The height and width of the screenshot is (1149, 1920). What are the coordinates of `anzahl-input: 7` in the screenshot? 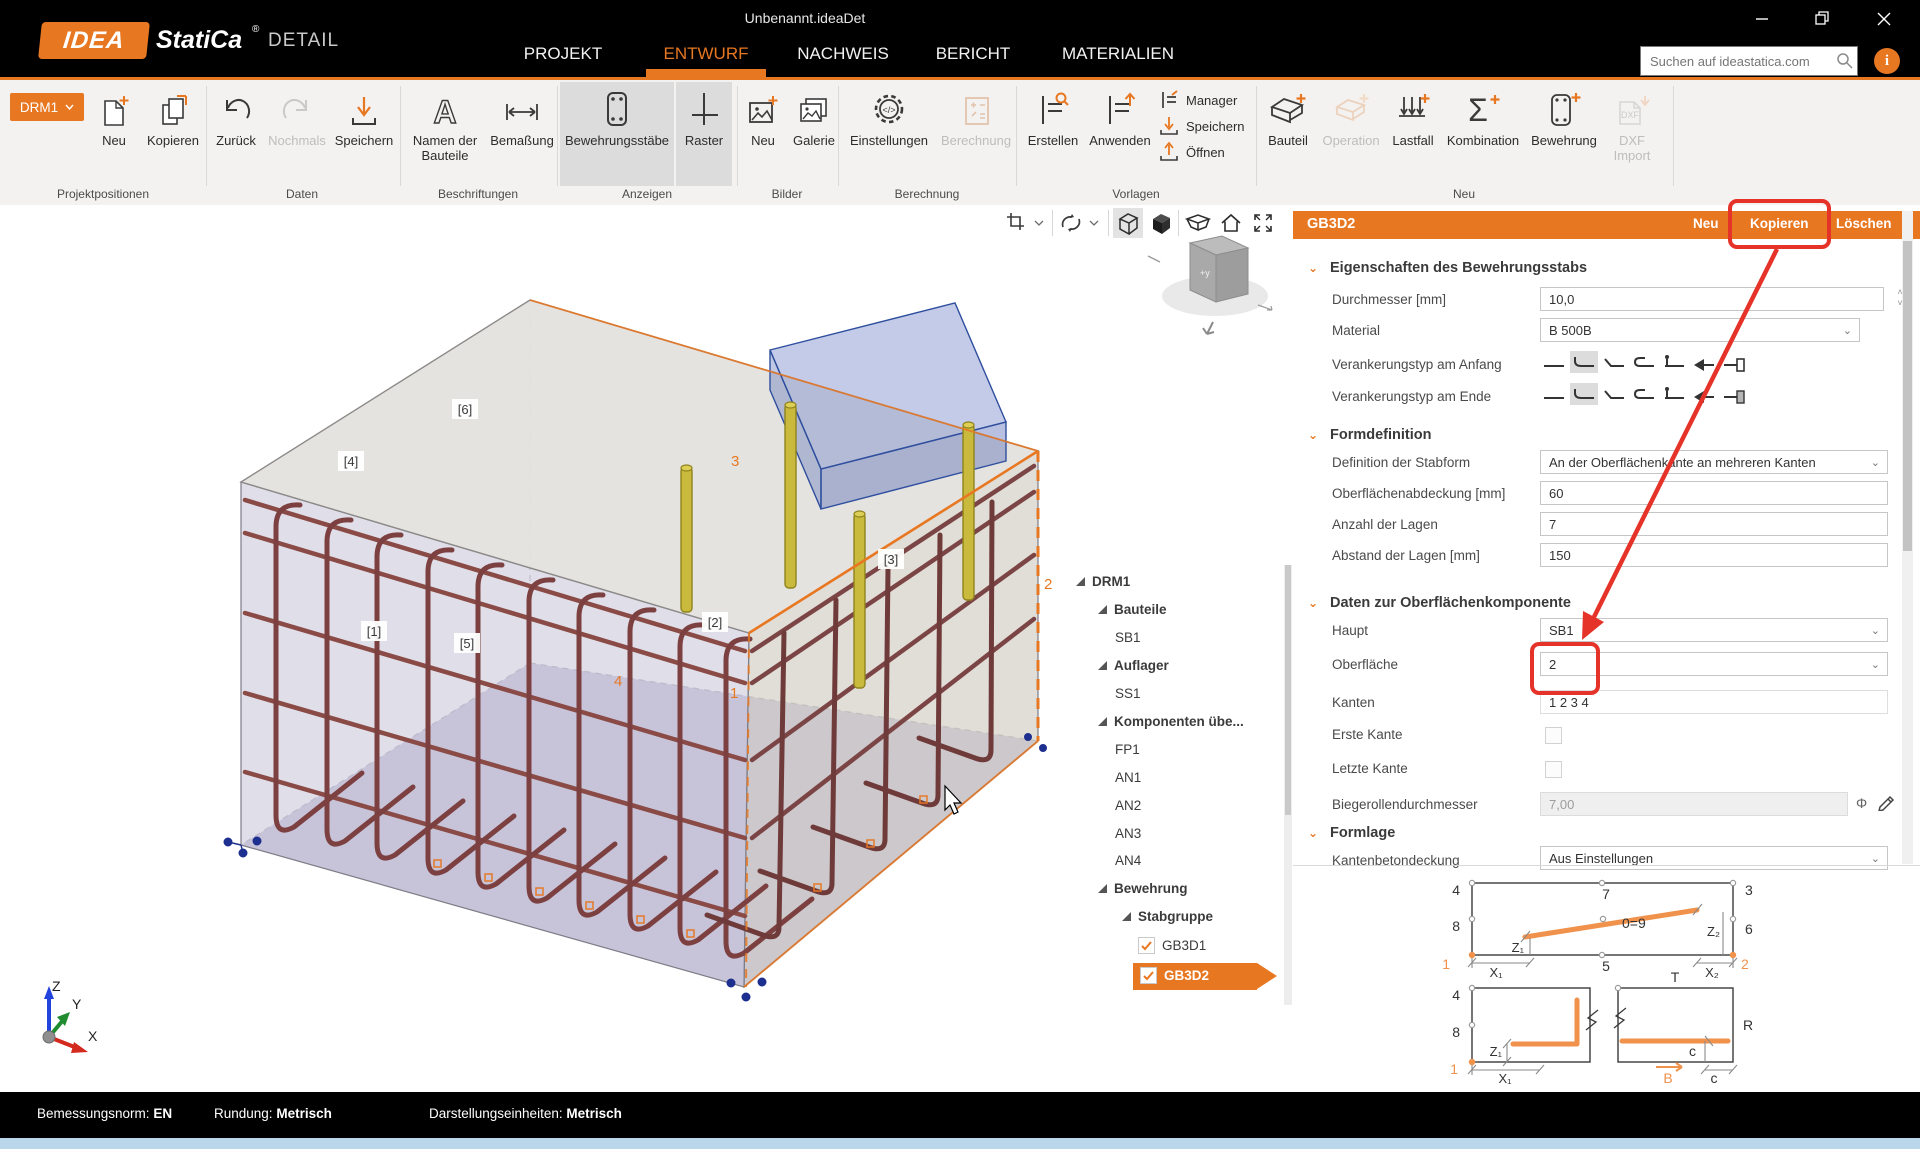 It's located at (1714, 524).